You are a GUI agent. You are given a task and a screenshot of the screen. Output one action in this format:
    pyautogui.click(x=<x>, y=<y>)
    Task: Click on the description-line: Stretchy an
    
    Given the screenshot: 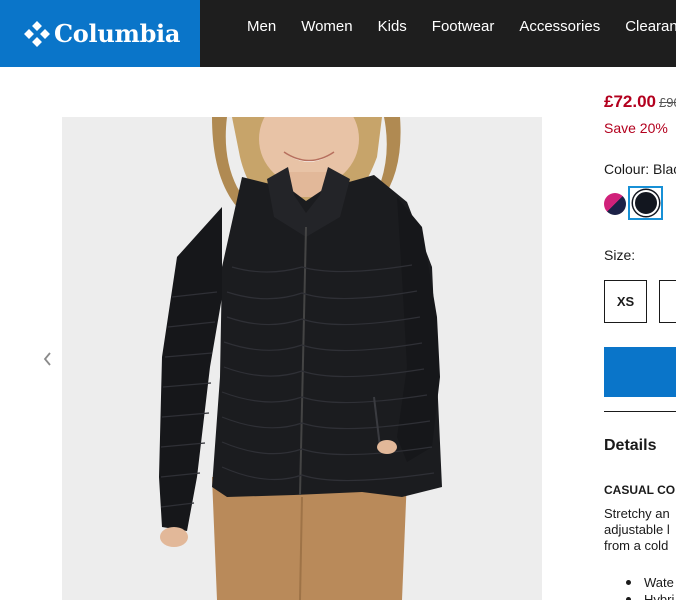 What is the action you would take?
    pyautogui.click(x=637, y=513)
    